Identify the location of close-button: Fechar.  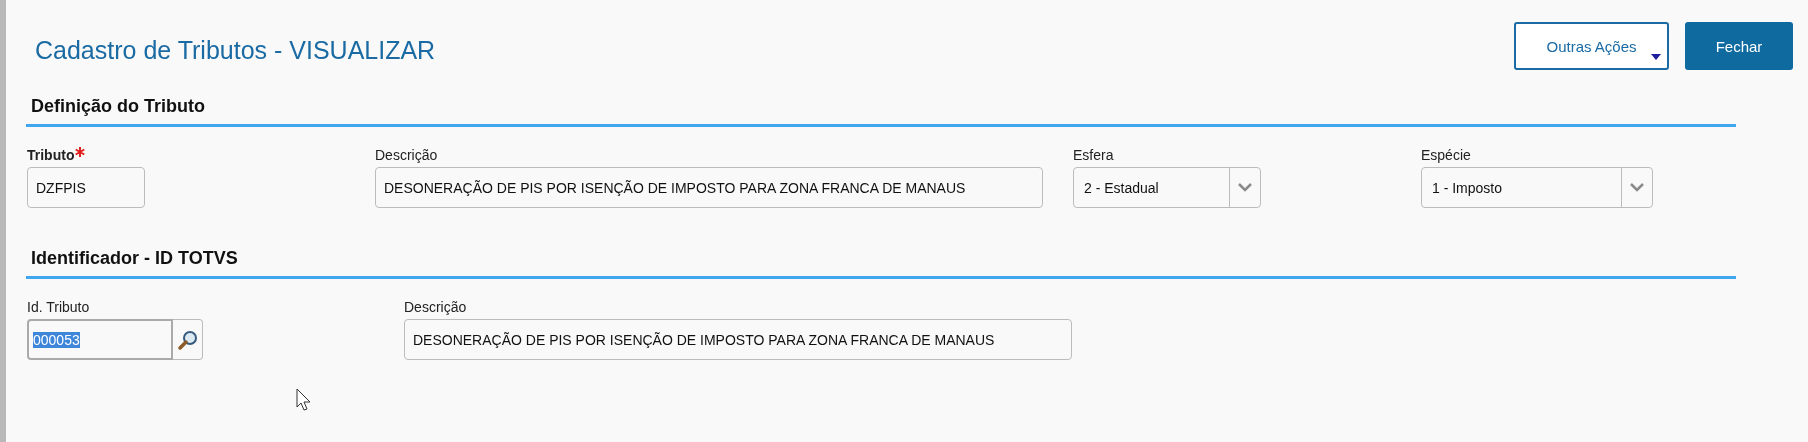
(1739, 46).